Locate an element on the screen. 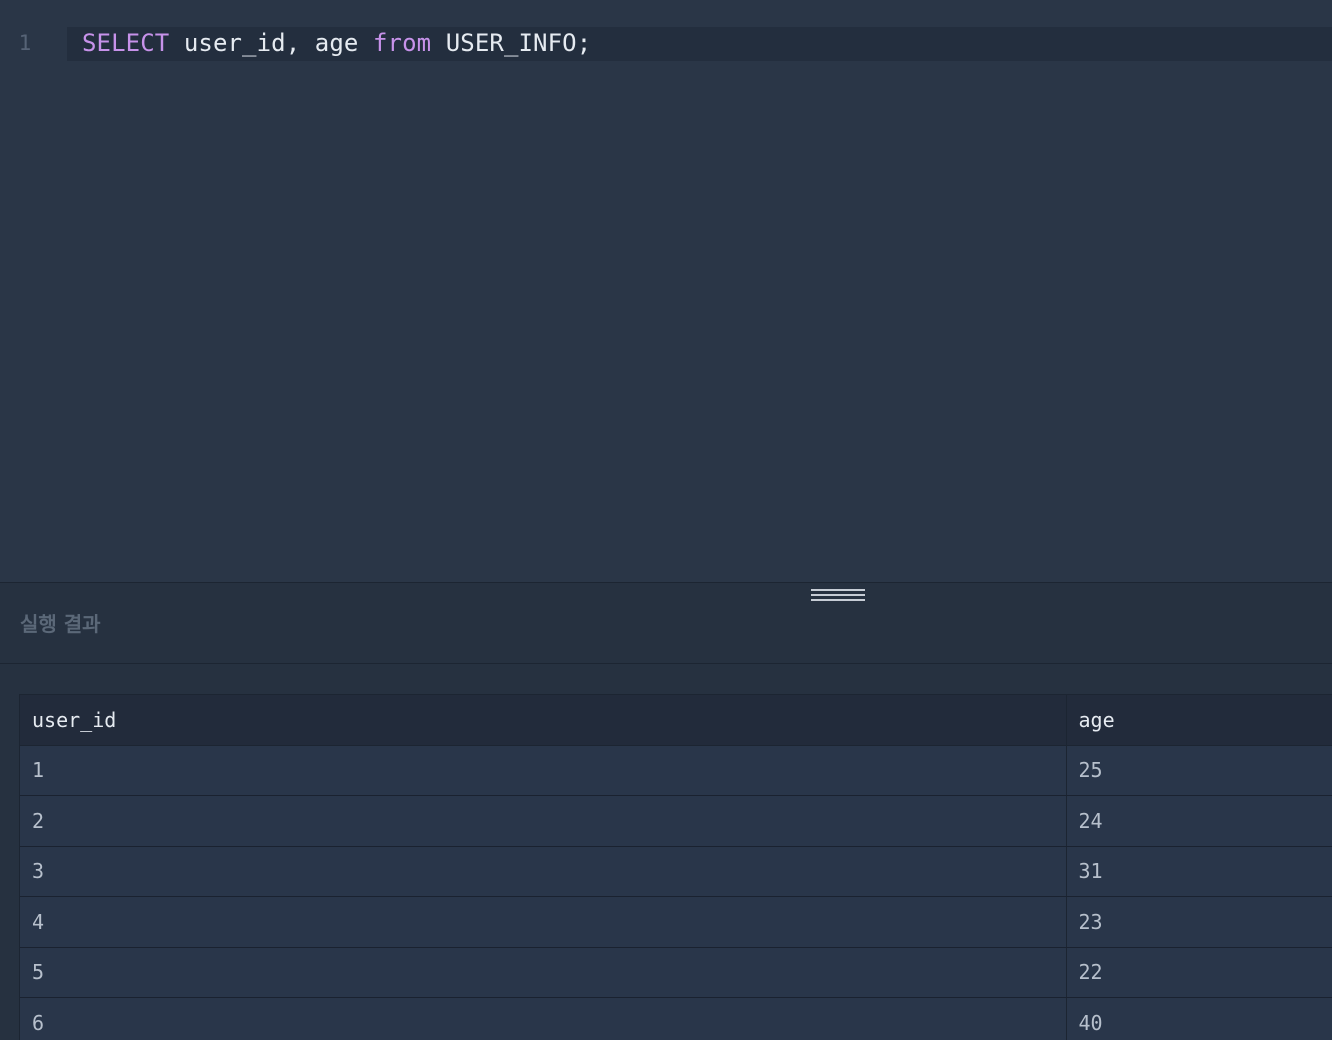 The image size is (1332, 1040). column-header-user-id: user_id is located at coordinates (543, 720).